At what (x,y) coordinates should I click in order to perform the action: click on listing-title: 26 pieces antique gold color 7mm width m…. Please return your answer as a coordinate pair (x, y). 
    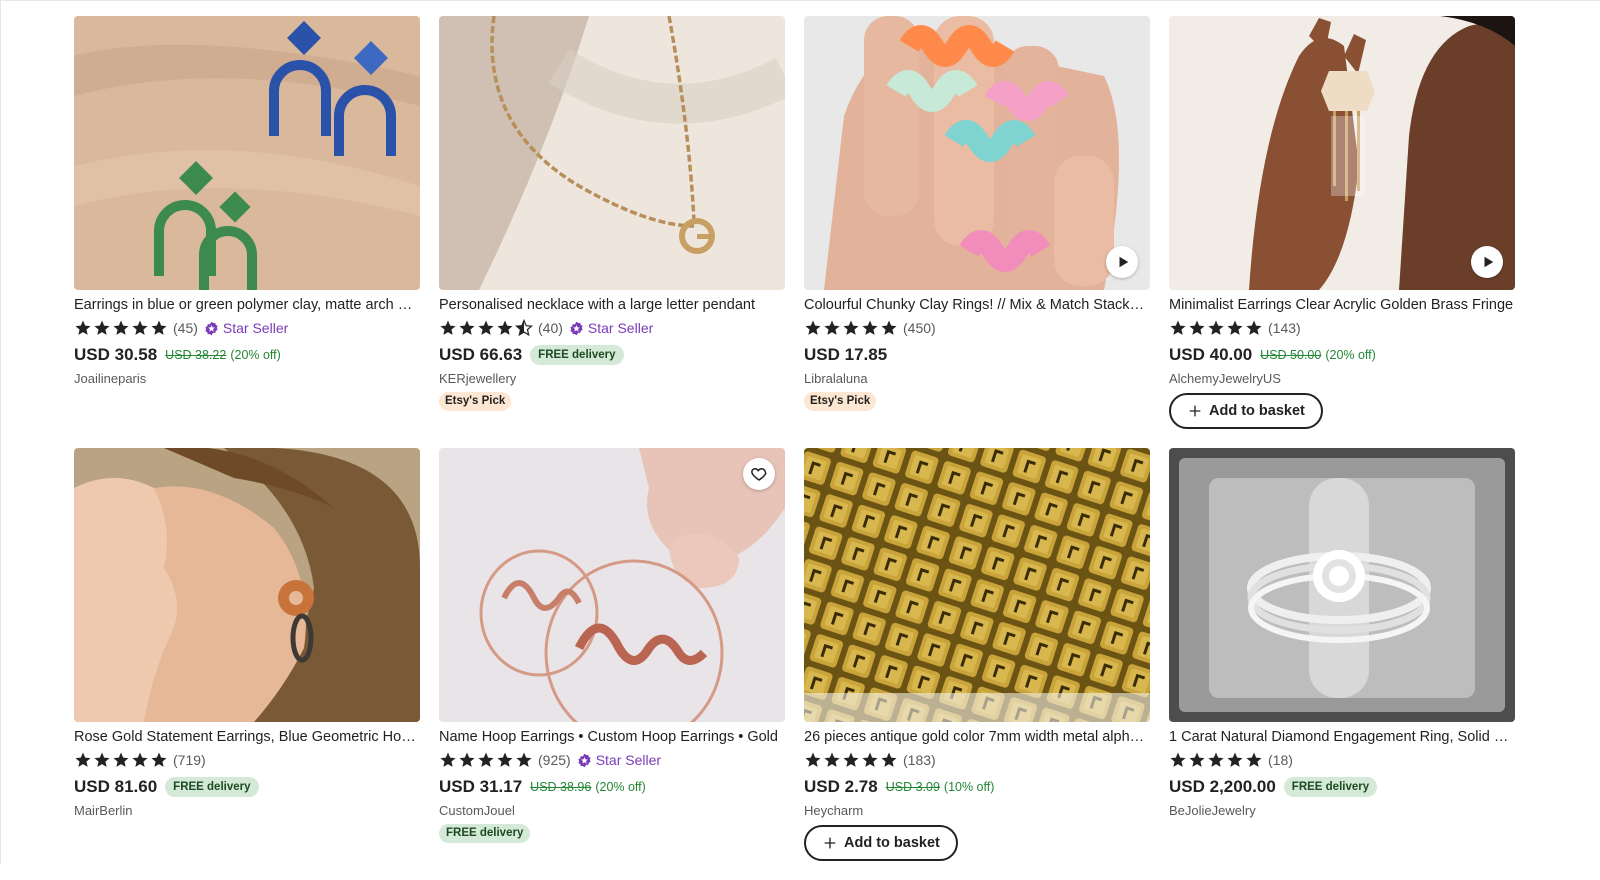
    Looking at the image, I should click on (977, 737).